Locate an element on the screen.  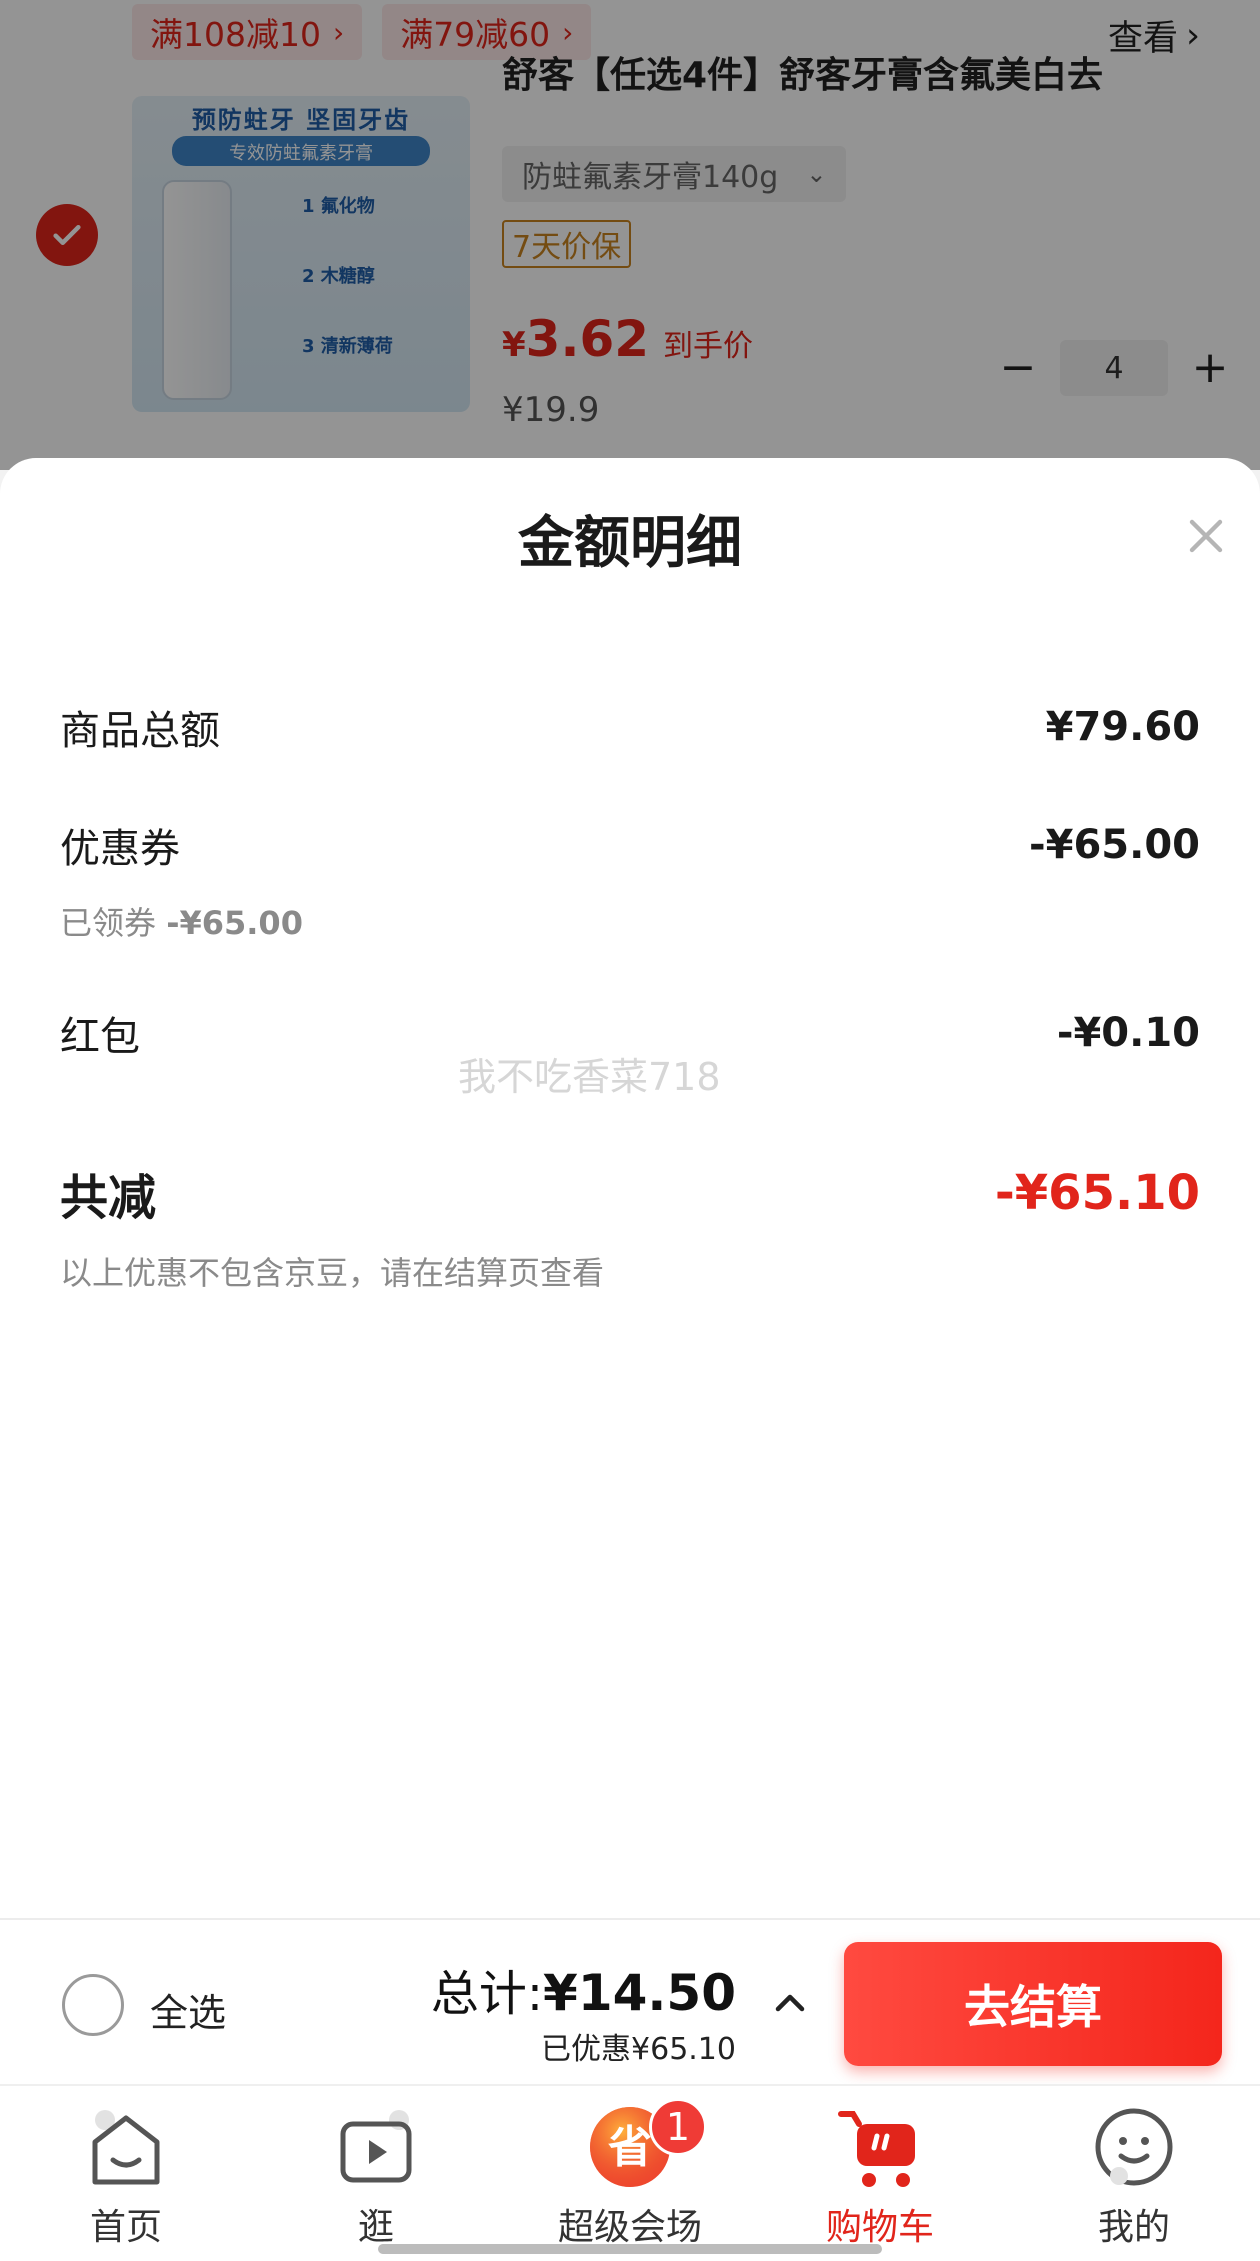
footnote: 以上优惠不包含京豆，请在结算页查看 is located at coordinates (332, 1273).